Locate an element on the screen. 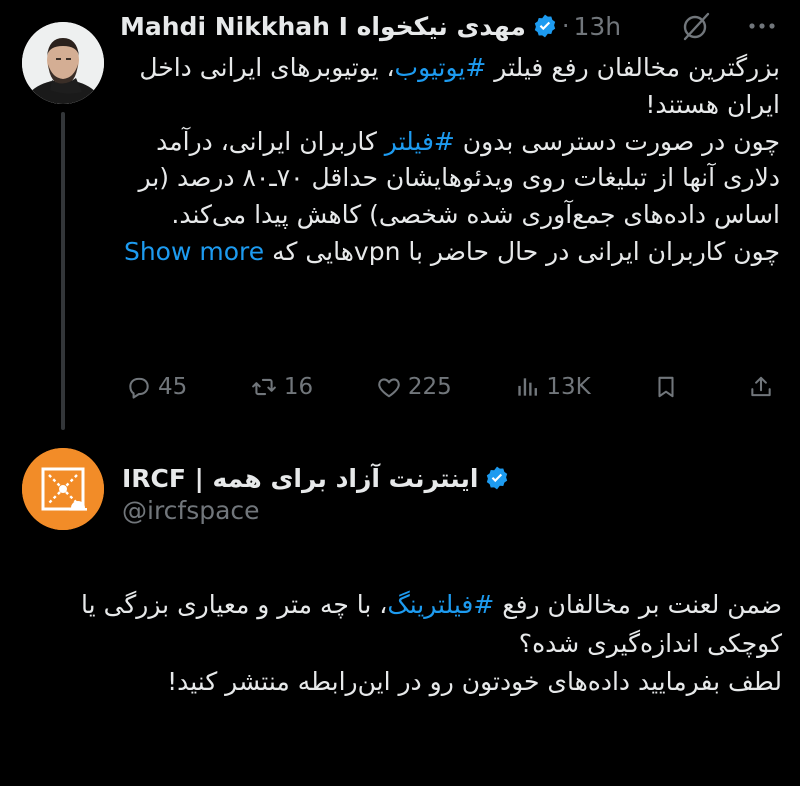  author-handle: @ircfspace is located at coordinates (191, 510).